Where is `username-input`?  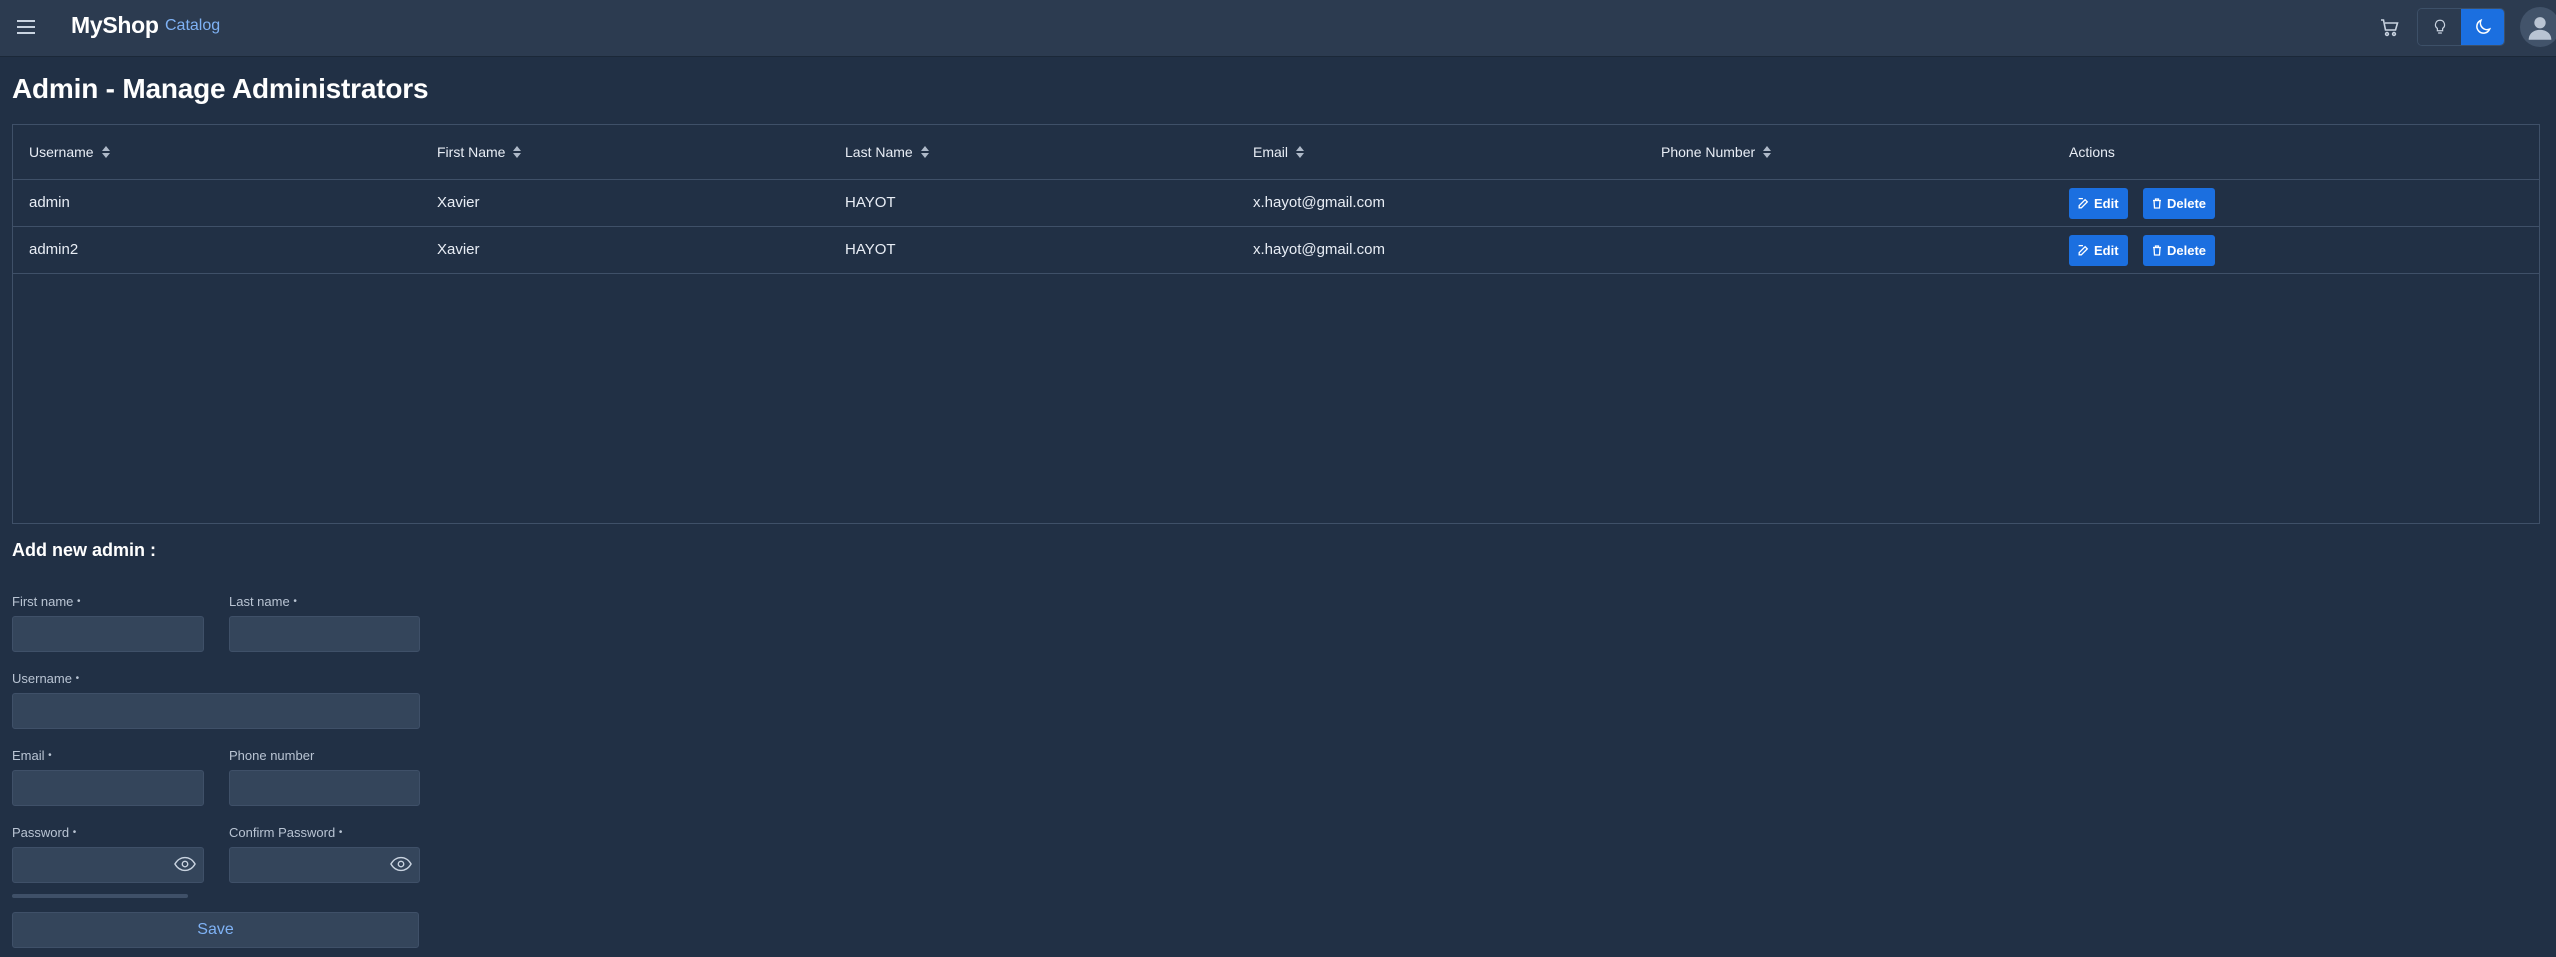 username-input is located at coordinates (216, 711).